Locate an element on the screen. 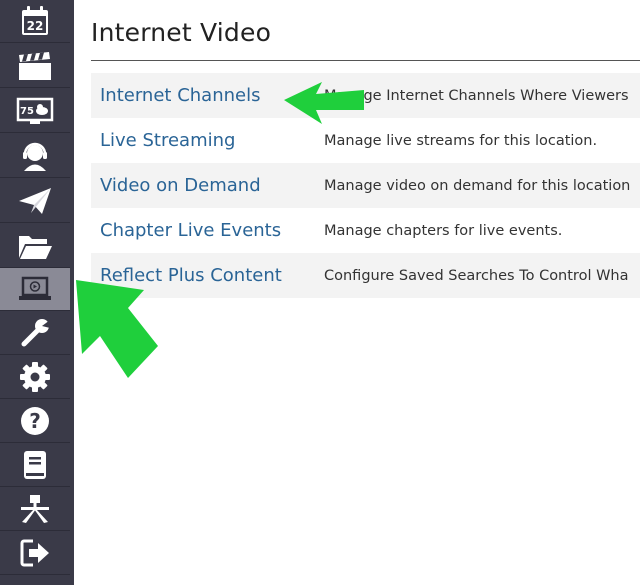 This screenshot has height=585, width=640. sidebar-item-clapperboard is located at coordinates (35, 66).